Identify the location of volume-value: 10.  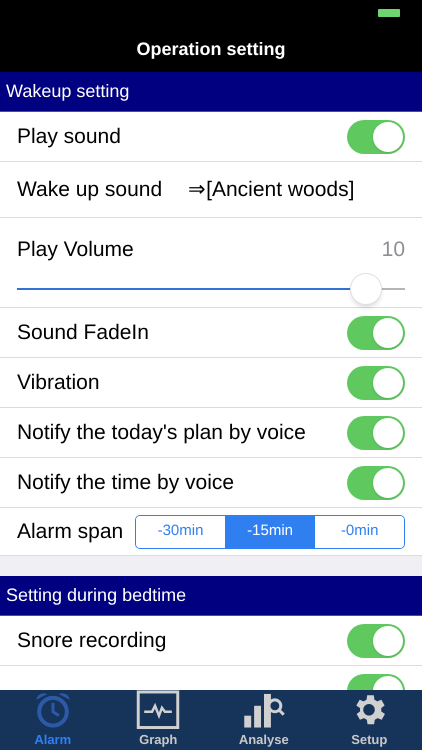
(393, 250).